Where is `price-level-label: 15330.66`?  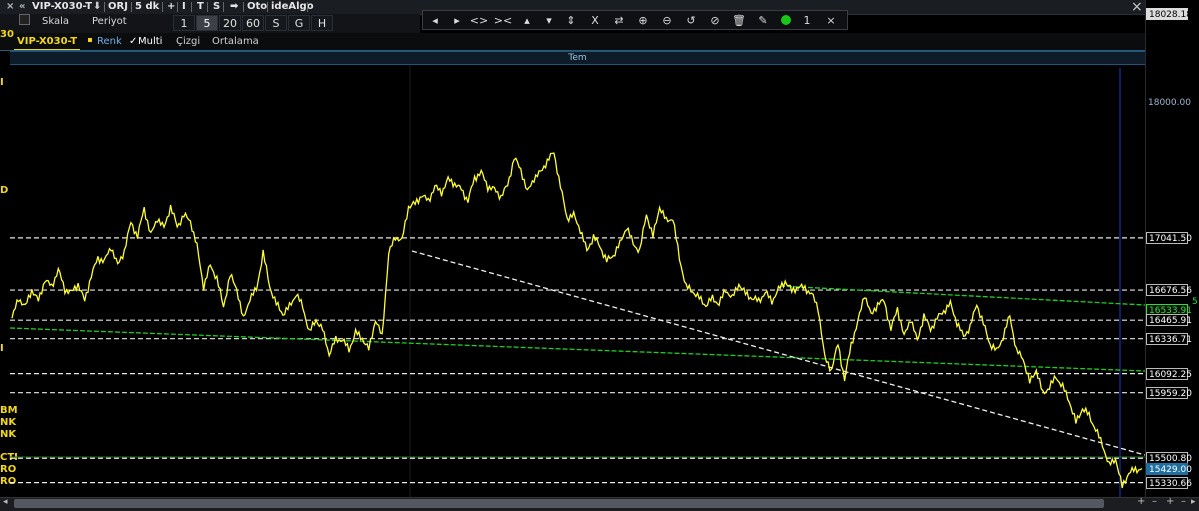
price-level-label: 15330.66 is located at coordinates (1169, 482).